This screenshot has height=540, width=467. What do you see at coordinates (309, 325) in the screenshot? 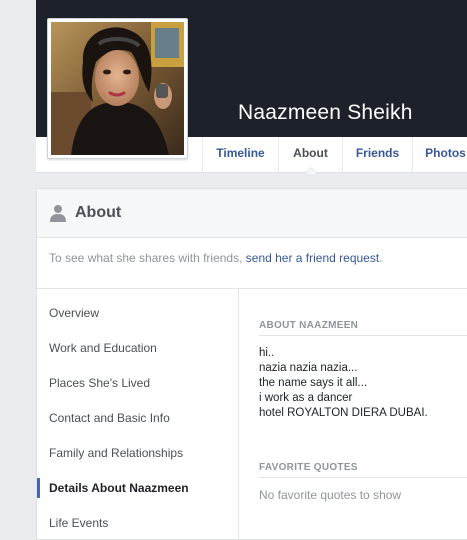
I see `about-section-title: ABOUT NAAZMEEN` at bounding box center [309, 325].